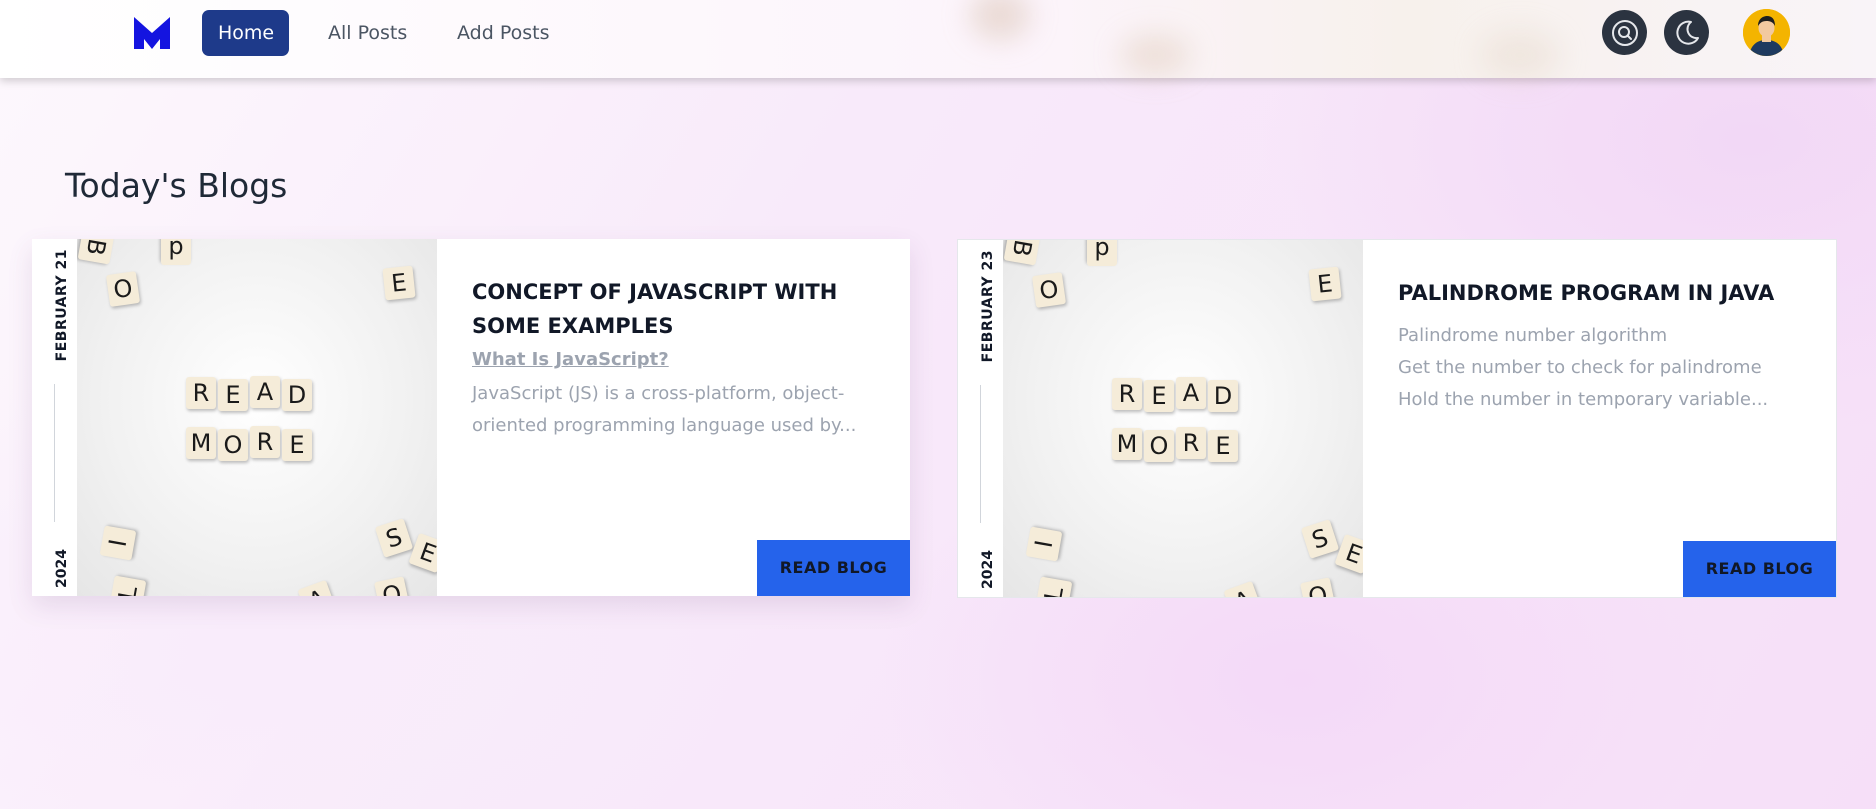 The width and height of the screenshot is (1876, 809). I want to click on nav-home: Home, so click(245, 33).